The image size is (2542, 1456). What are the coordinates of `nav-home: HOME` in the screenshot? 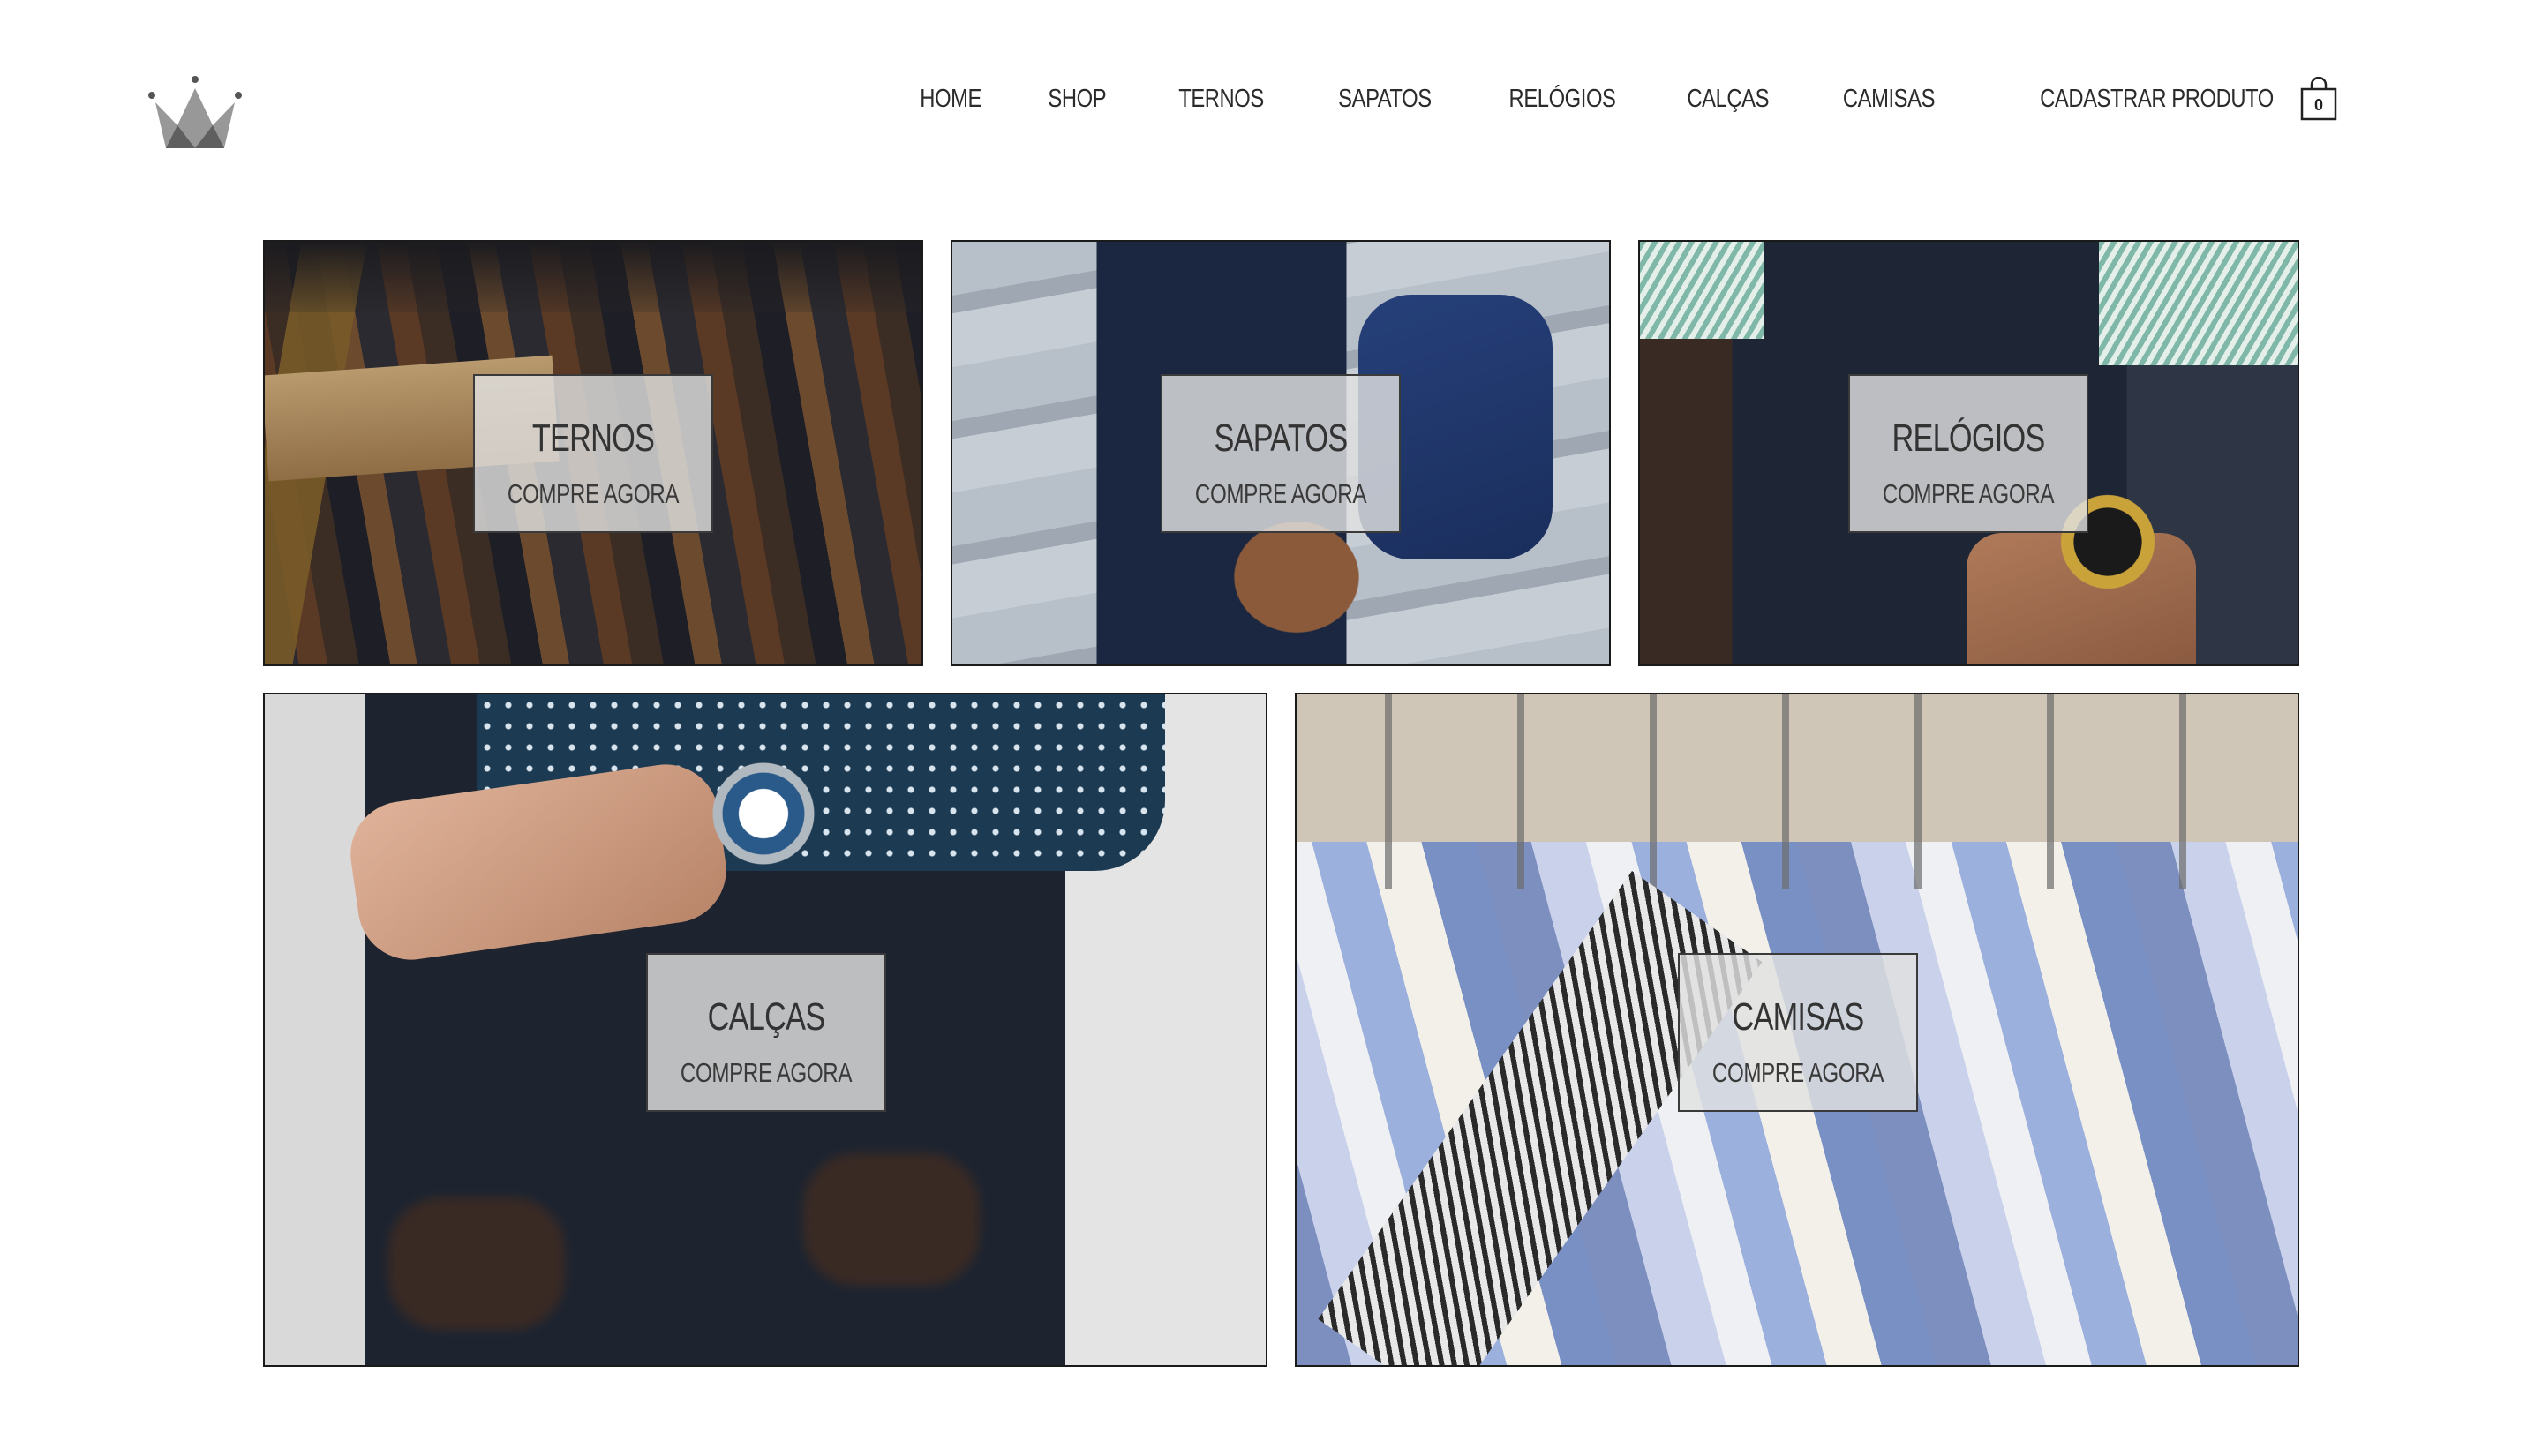 It's located at (951, 99).